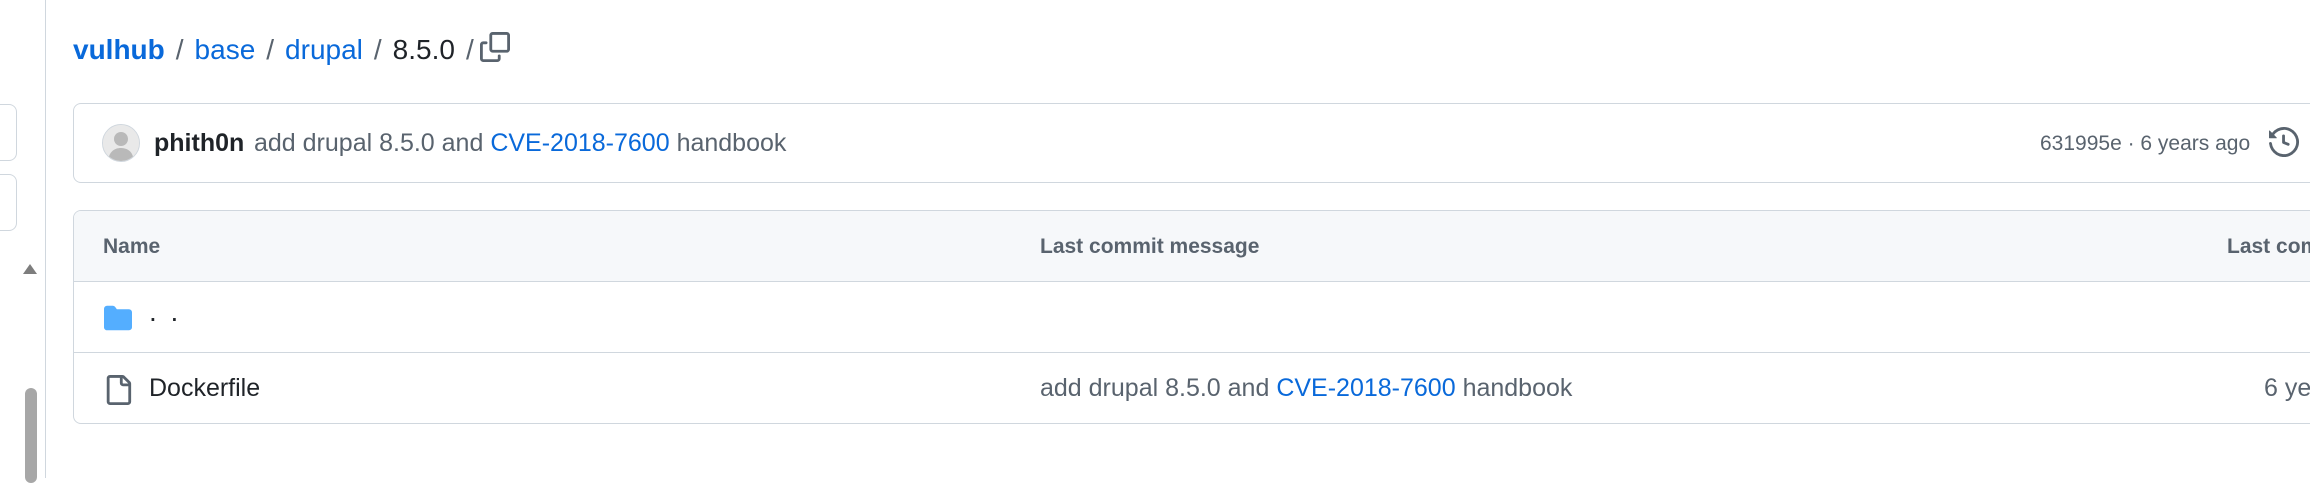  I want to click on column-header-last-commit-date: Last com, so click(2268, 246).